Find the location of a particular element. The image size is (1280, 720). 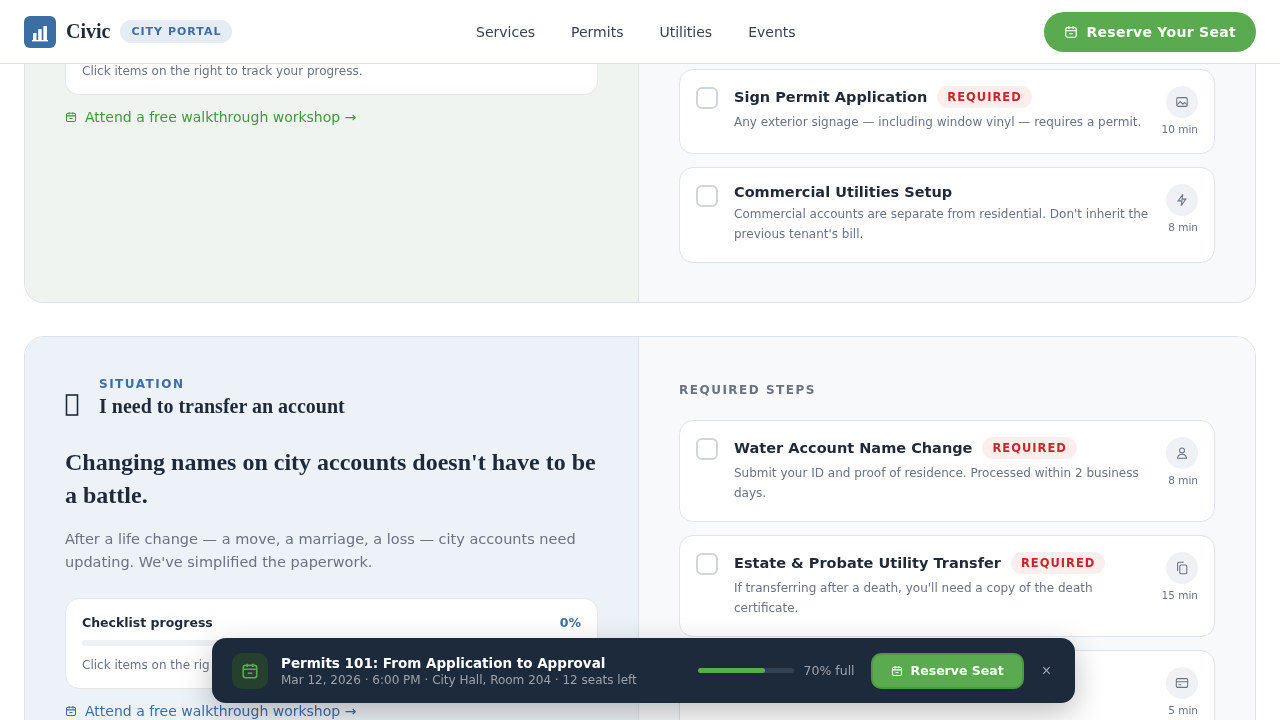

nav-link: Events is located at coordinates (772, 31).